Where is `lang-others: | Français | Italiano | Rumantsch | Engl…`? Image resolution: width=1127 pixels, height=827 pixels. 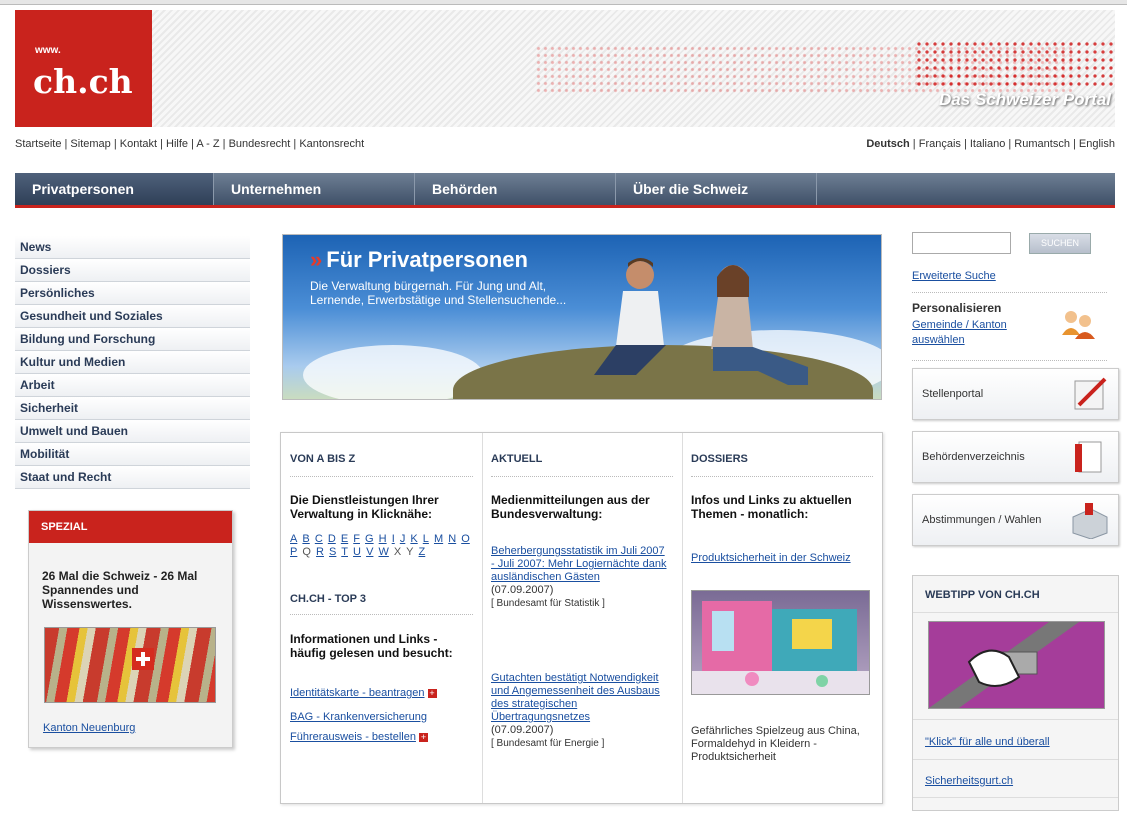
lang-others: | Français | Italiano | Rumantsch | Engl… is located at coordinates (1012, 144).